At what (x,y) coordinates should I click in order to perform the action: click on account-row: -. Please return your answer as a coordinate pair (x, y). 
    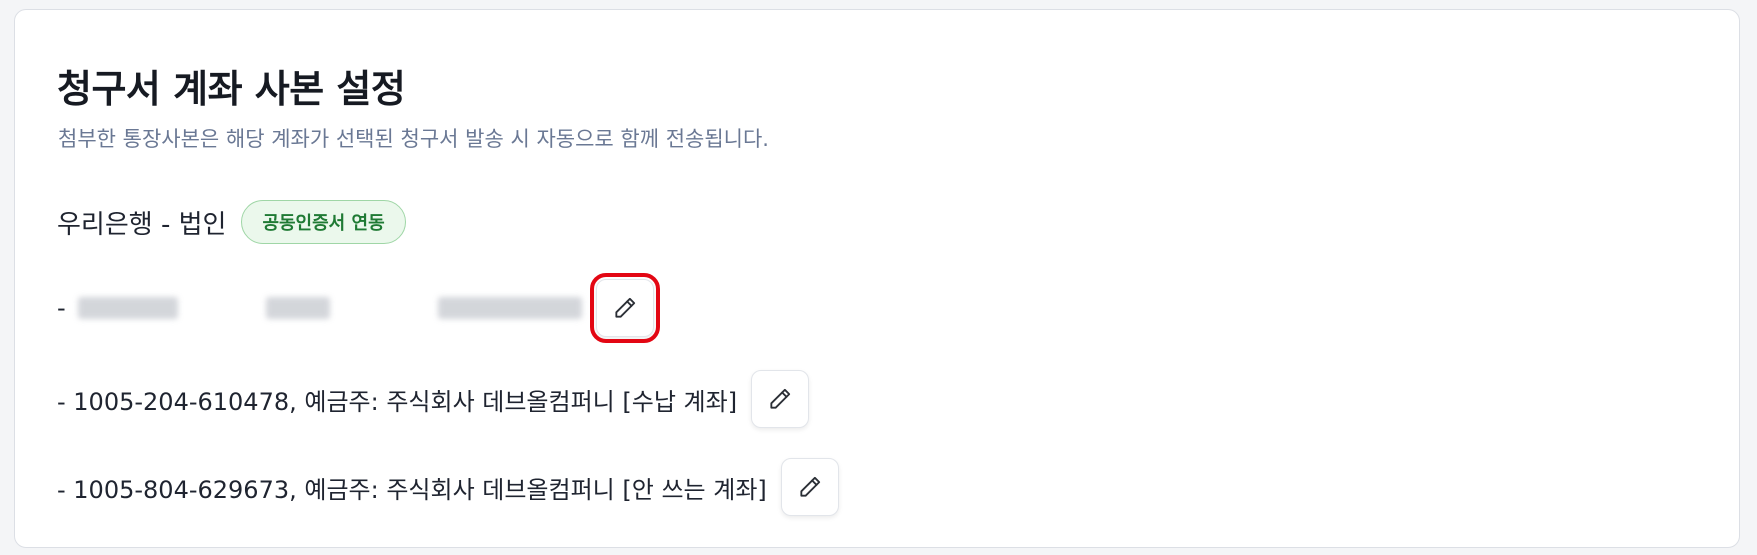
    Looking at the image, I should click on (358, 308).